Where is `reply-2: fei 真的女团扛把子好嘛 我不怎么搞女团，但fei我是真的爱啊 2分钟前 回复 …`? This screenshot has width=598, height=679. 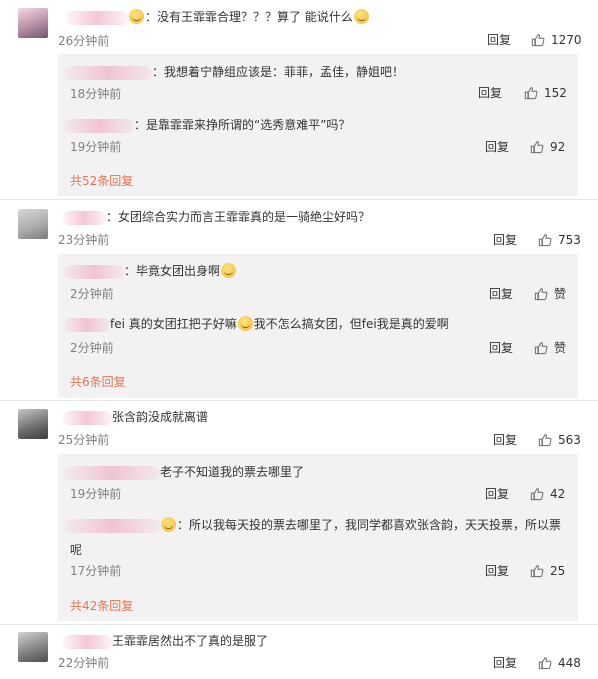 reply-2: fei 真的女团扛把子好嘛 我不怎么搞女团，但fei我是真的爱啊 2分钟前 回复 … is located at coordinates (318, 333).